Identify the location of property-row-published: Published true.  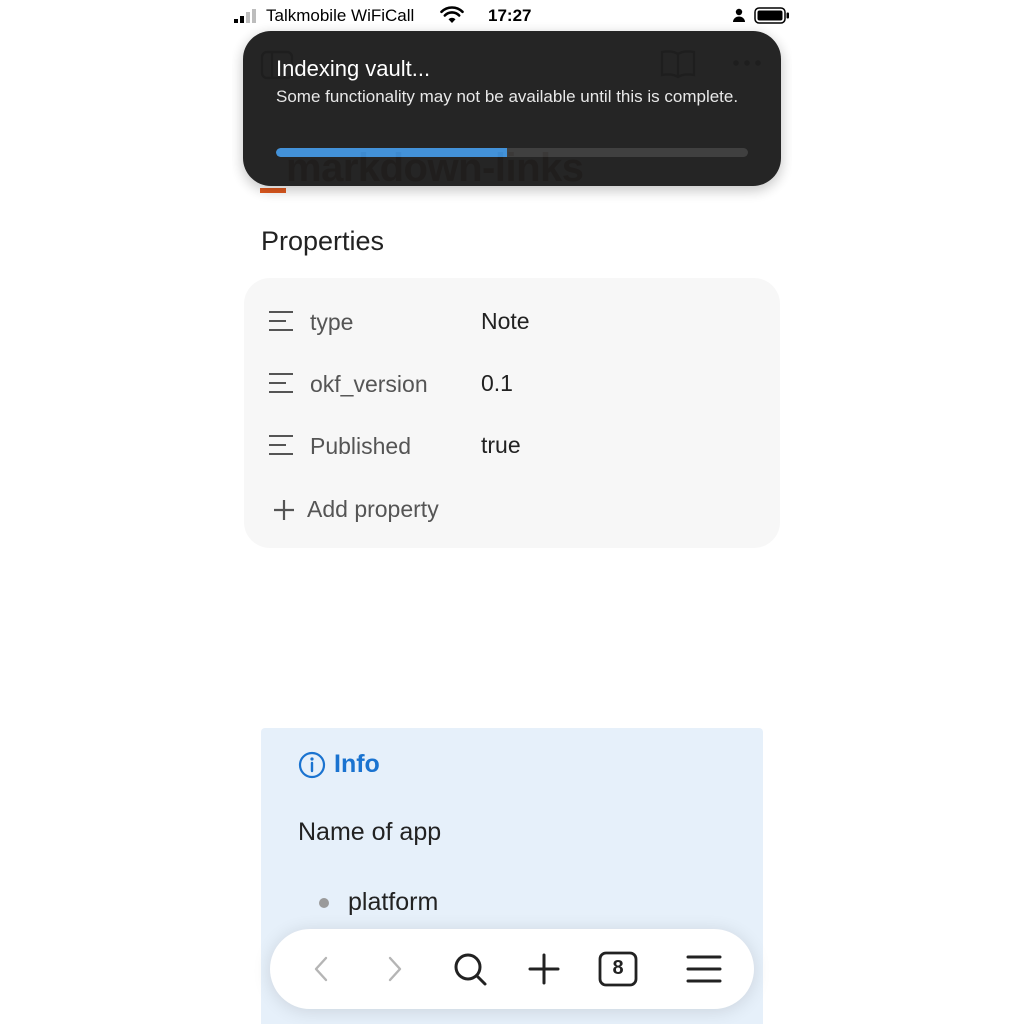
(512, 445).